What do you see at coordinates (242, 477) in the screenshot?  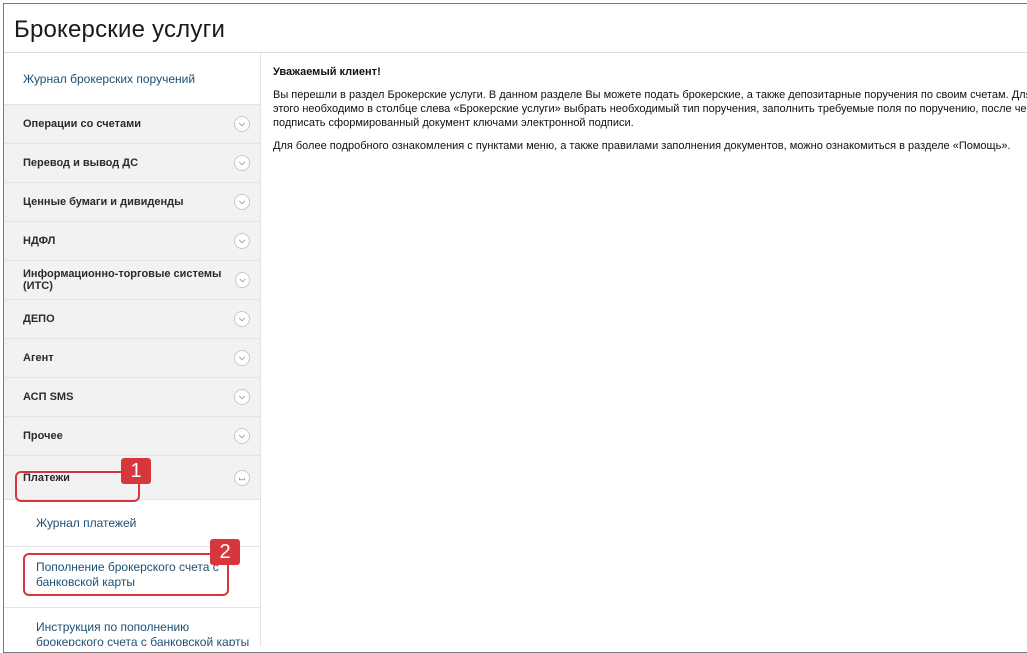 I see `chevron-up-icon: ⌴` at bounding box center [242, 477].